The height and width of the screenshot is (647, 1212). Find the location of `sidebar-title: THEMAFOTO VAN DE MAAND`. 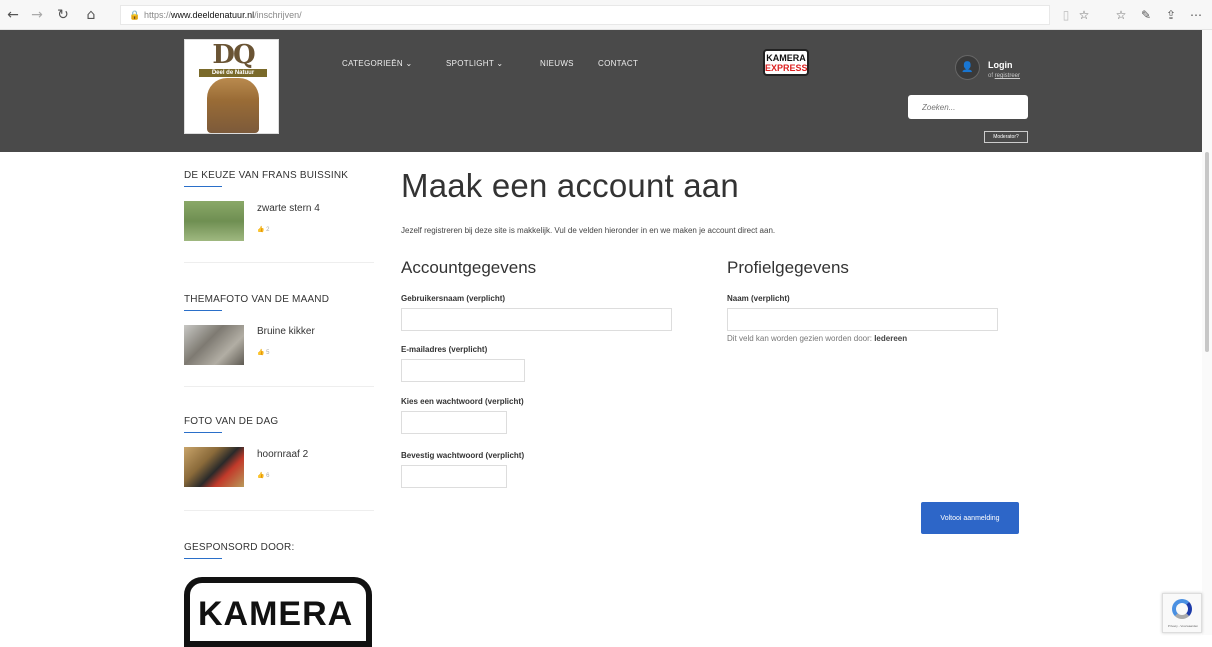

sidebar-title: THEMAFOTO VAN DE MAAND is located at coordinates (257, 299).